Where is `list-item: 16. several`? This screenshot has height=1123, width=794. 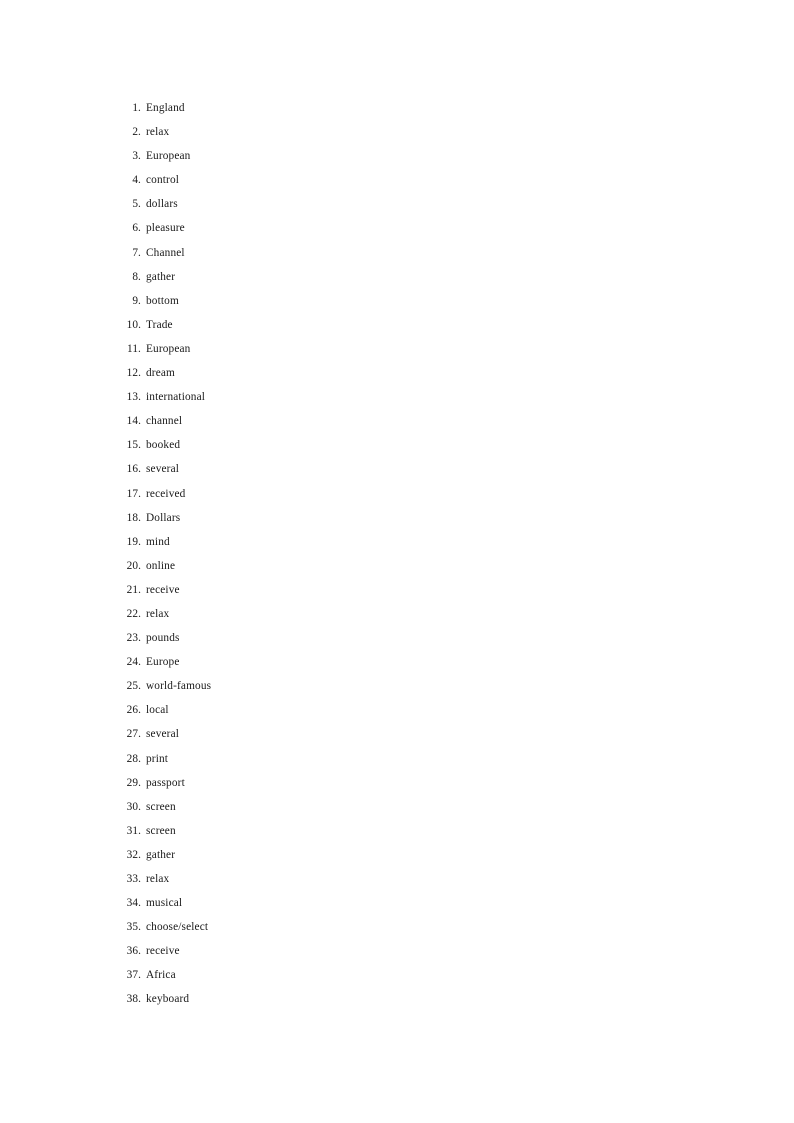 list-item: 16. several is located at coordinates (397, 469).